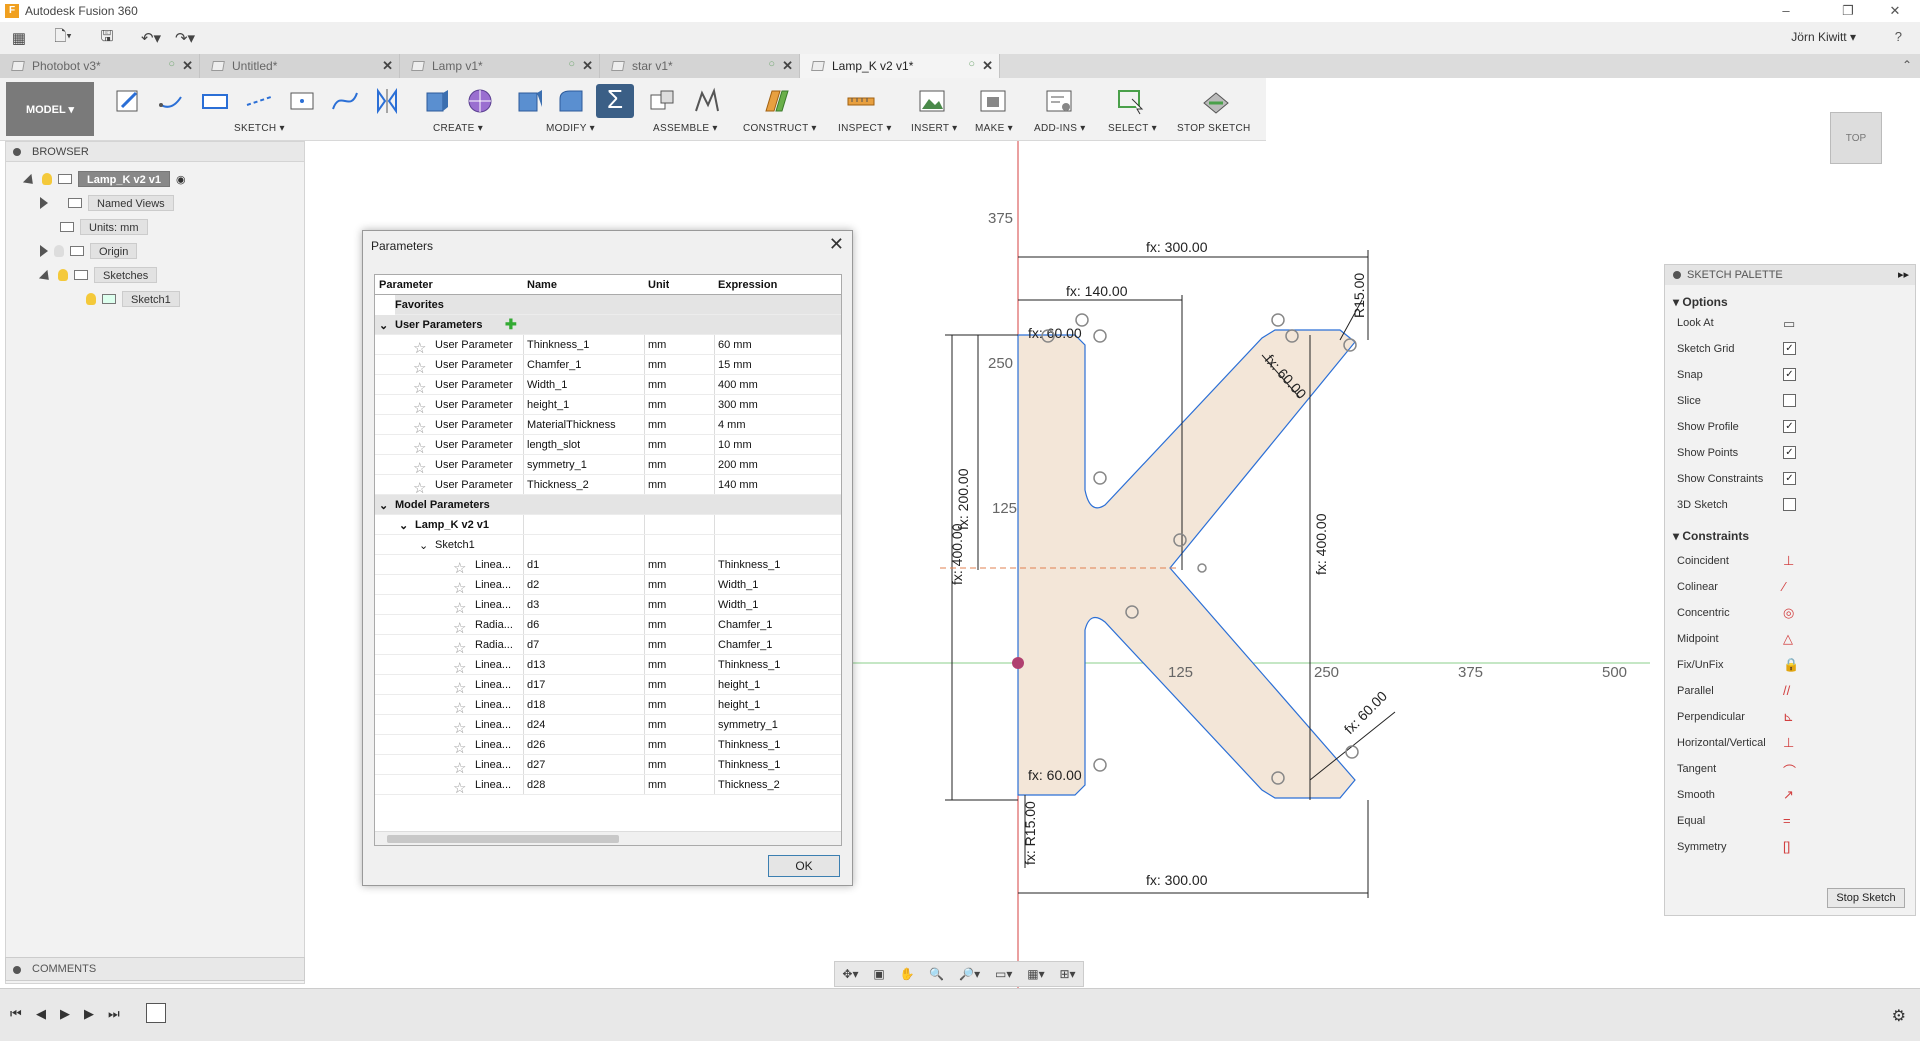 The height and width of the screenshot is (1041, 1920). Describe the element at coordinates (1848, 11) in the screenshot. I see `maximize-button: ❐` at that location.